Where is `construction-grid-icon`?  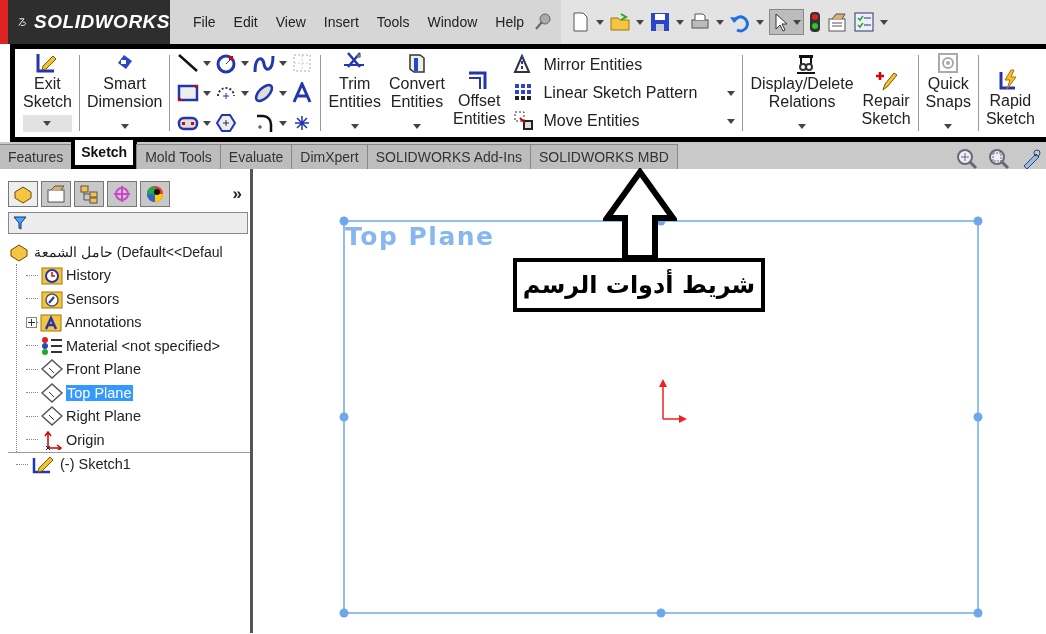 construction-grid-icon is located at coordinates (302, 63).